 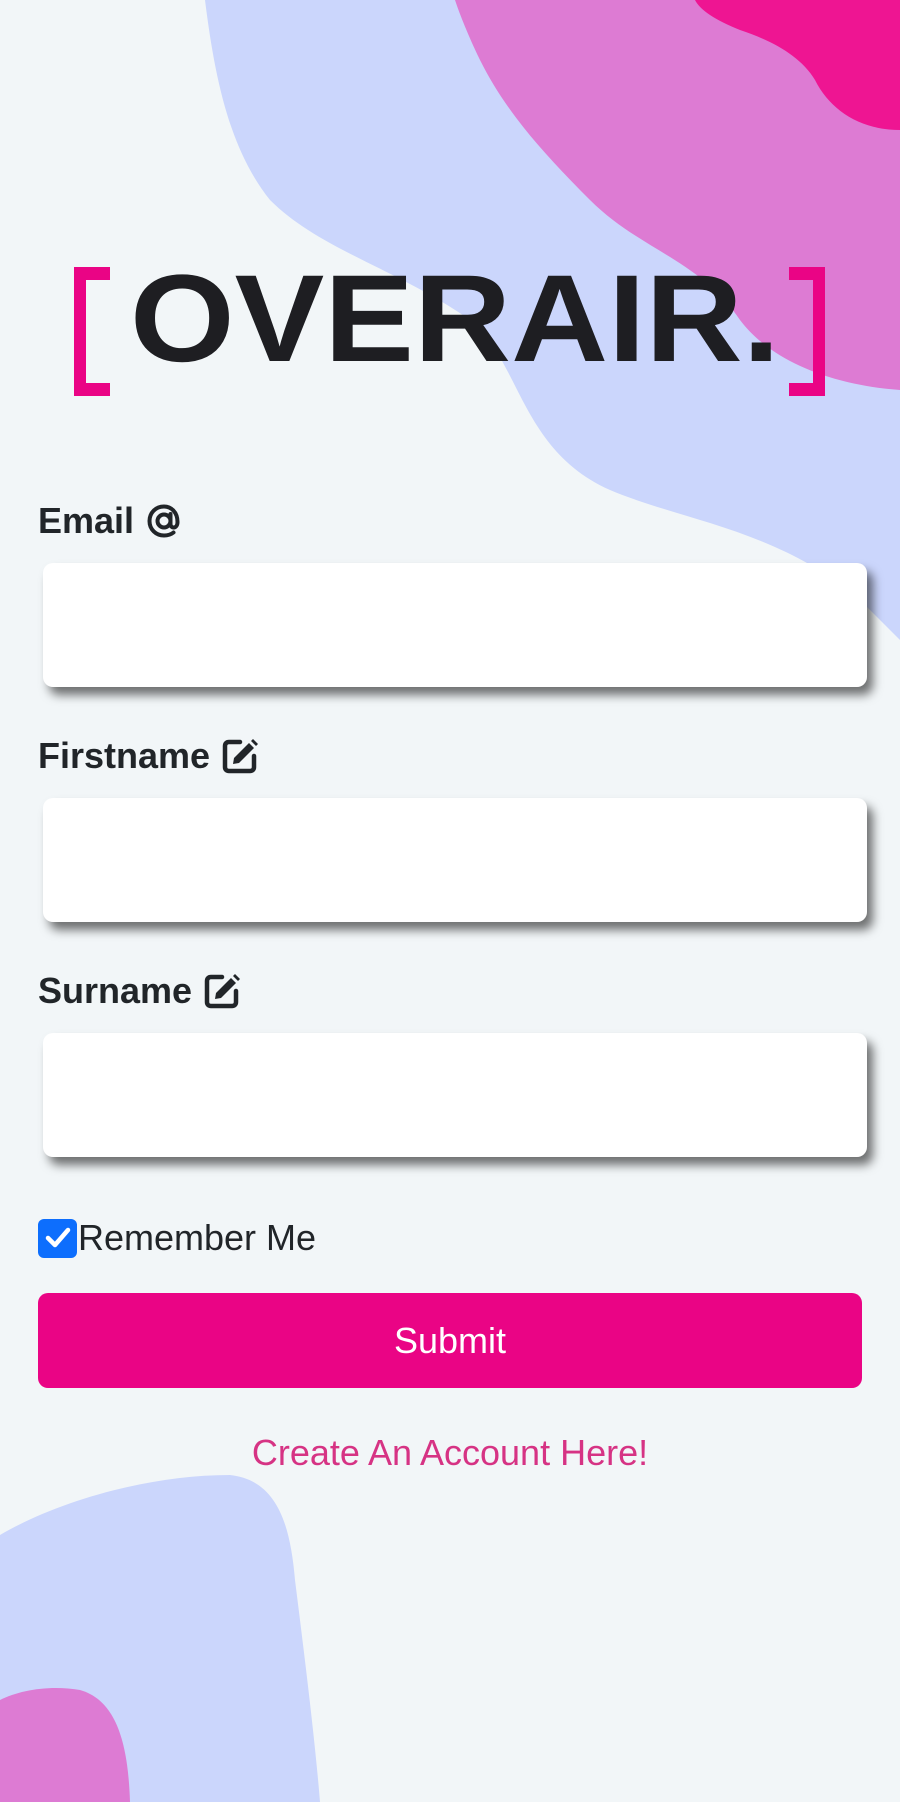 What do you see at coordinates (197, 1238) in the screenshot?
I see `remember-me-label: Remember Me` at bounding box center [197, 1238].